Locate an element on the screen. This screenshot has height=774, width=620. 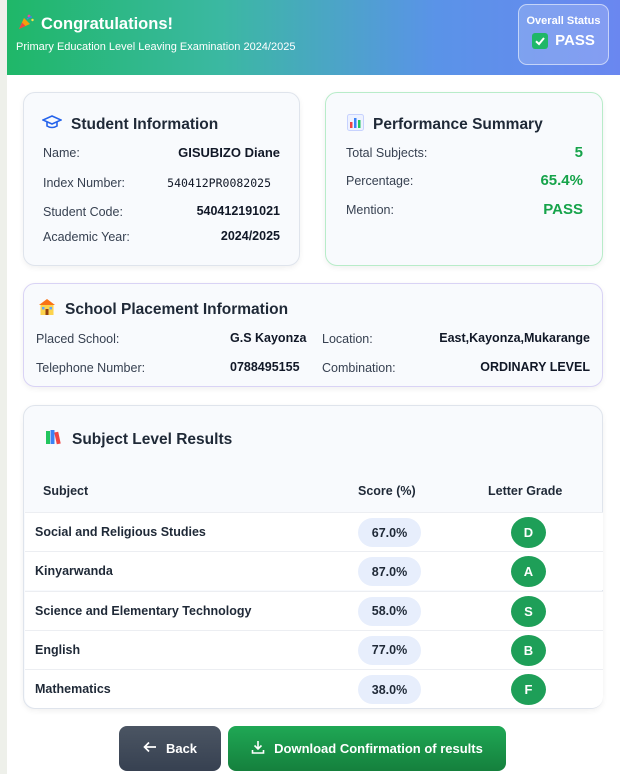
letter-grade-badge: S is located at coordinates (528, 611).